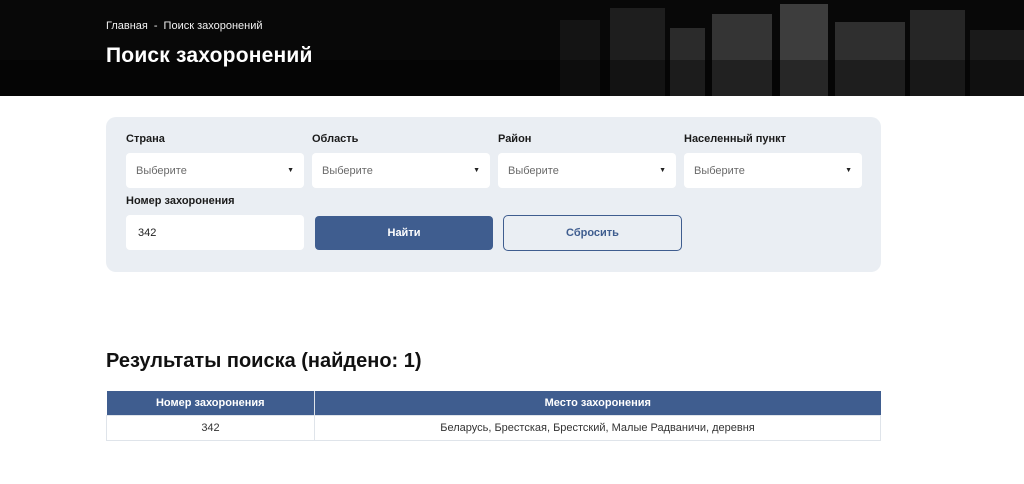  Describe the element at coordinates (515, 139) in the screenshot. I see `district-label: Район` at that location.